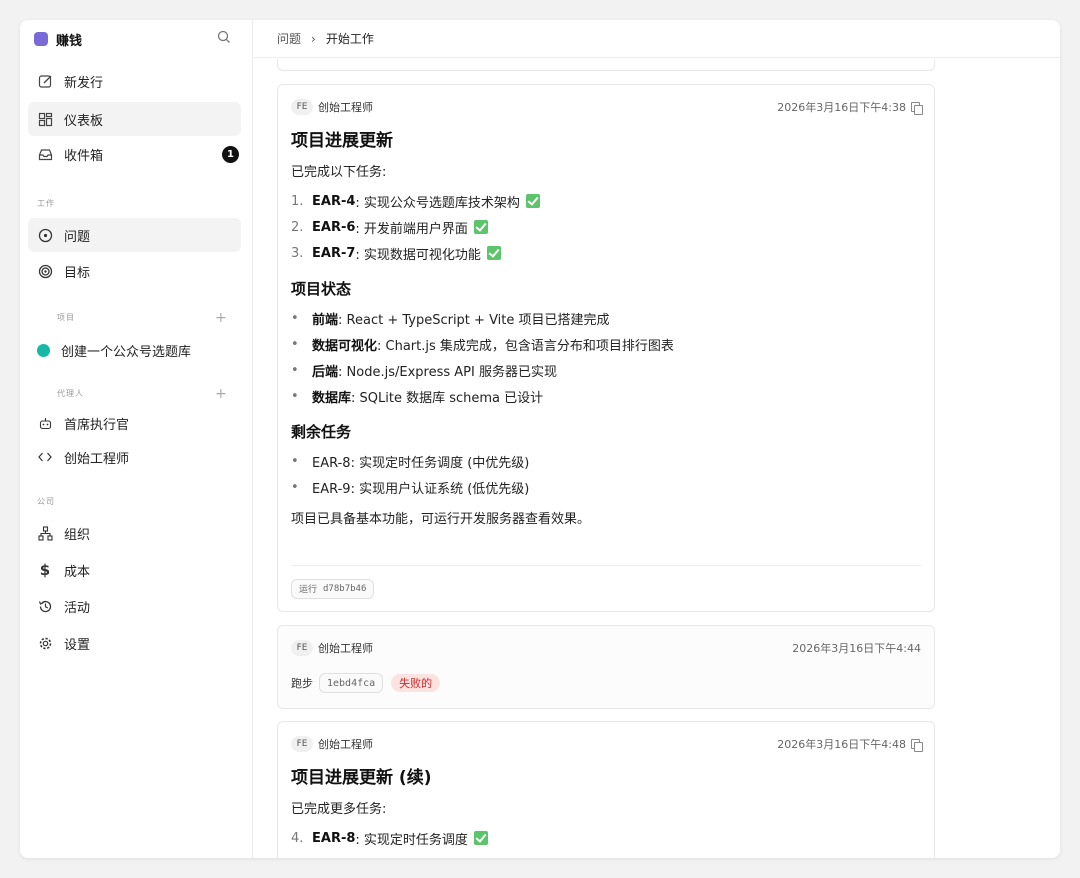  What do you see at coordinates (606, 253) in the screenshot?
I see `list-item: 3. EAR-7: 实现数据可视化功能` at bounding box center [606, 253].